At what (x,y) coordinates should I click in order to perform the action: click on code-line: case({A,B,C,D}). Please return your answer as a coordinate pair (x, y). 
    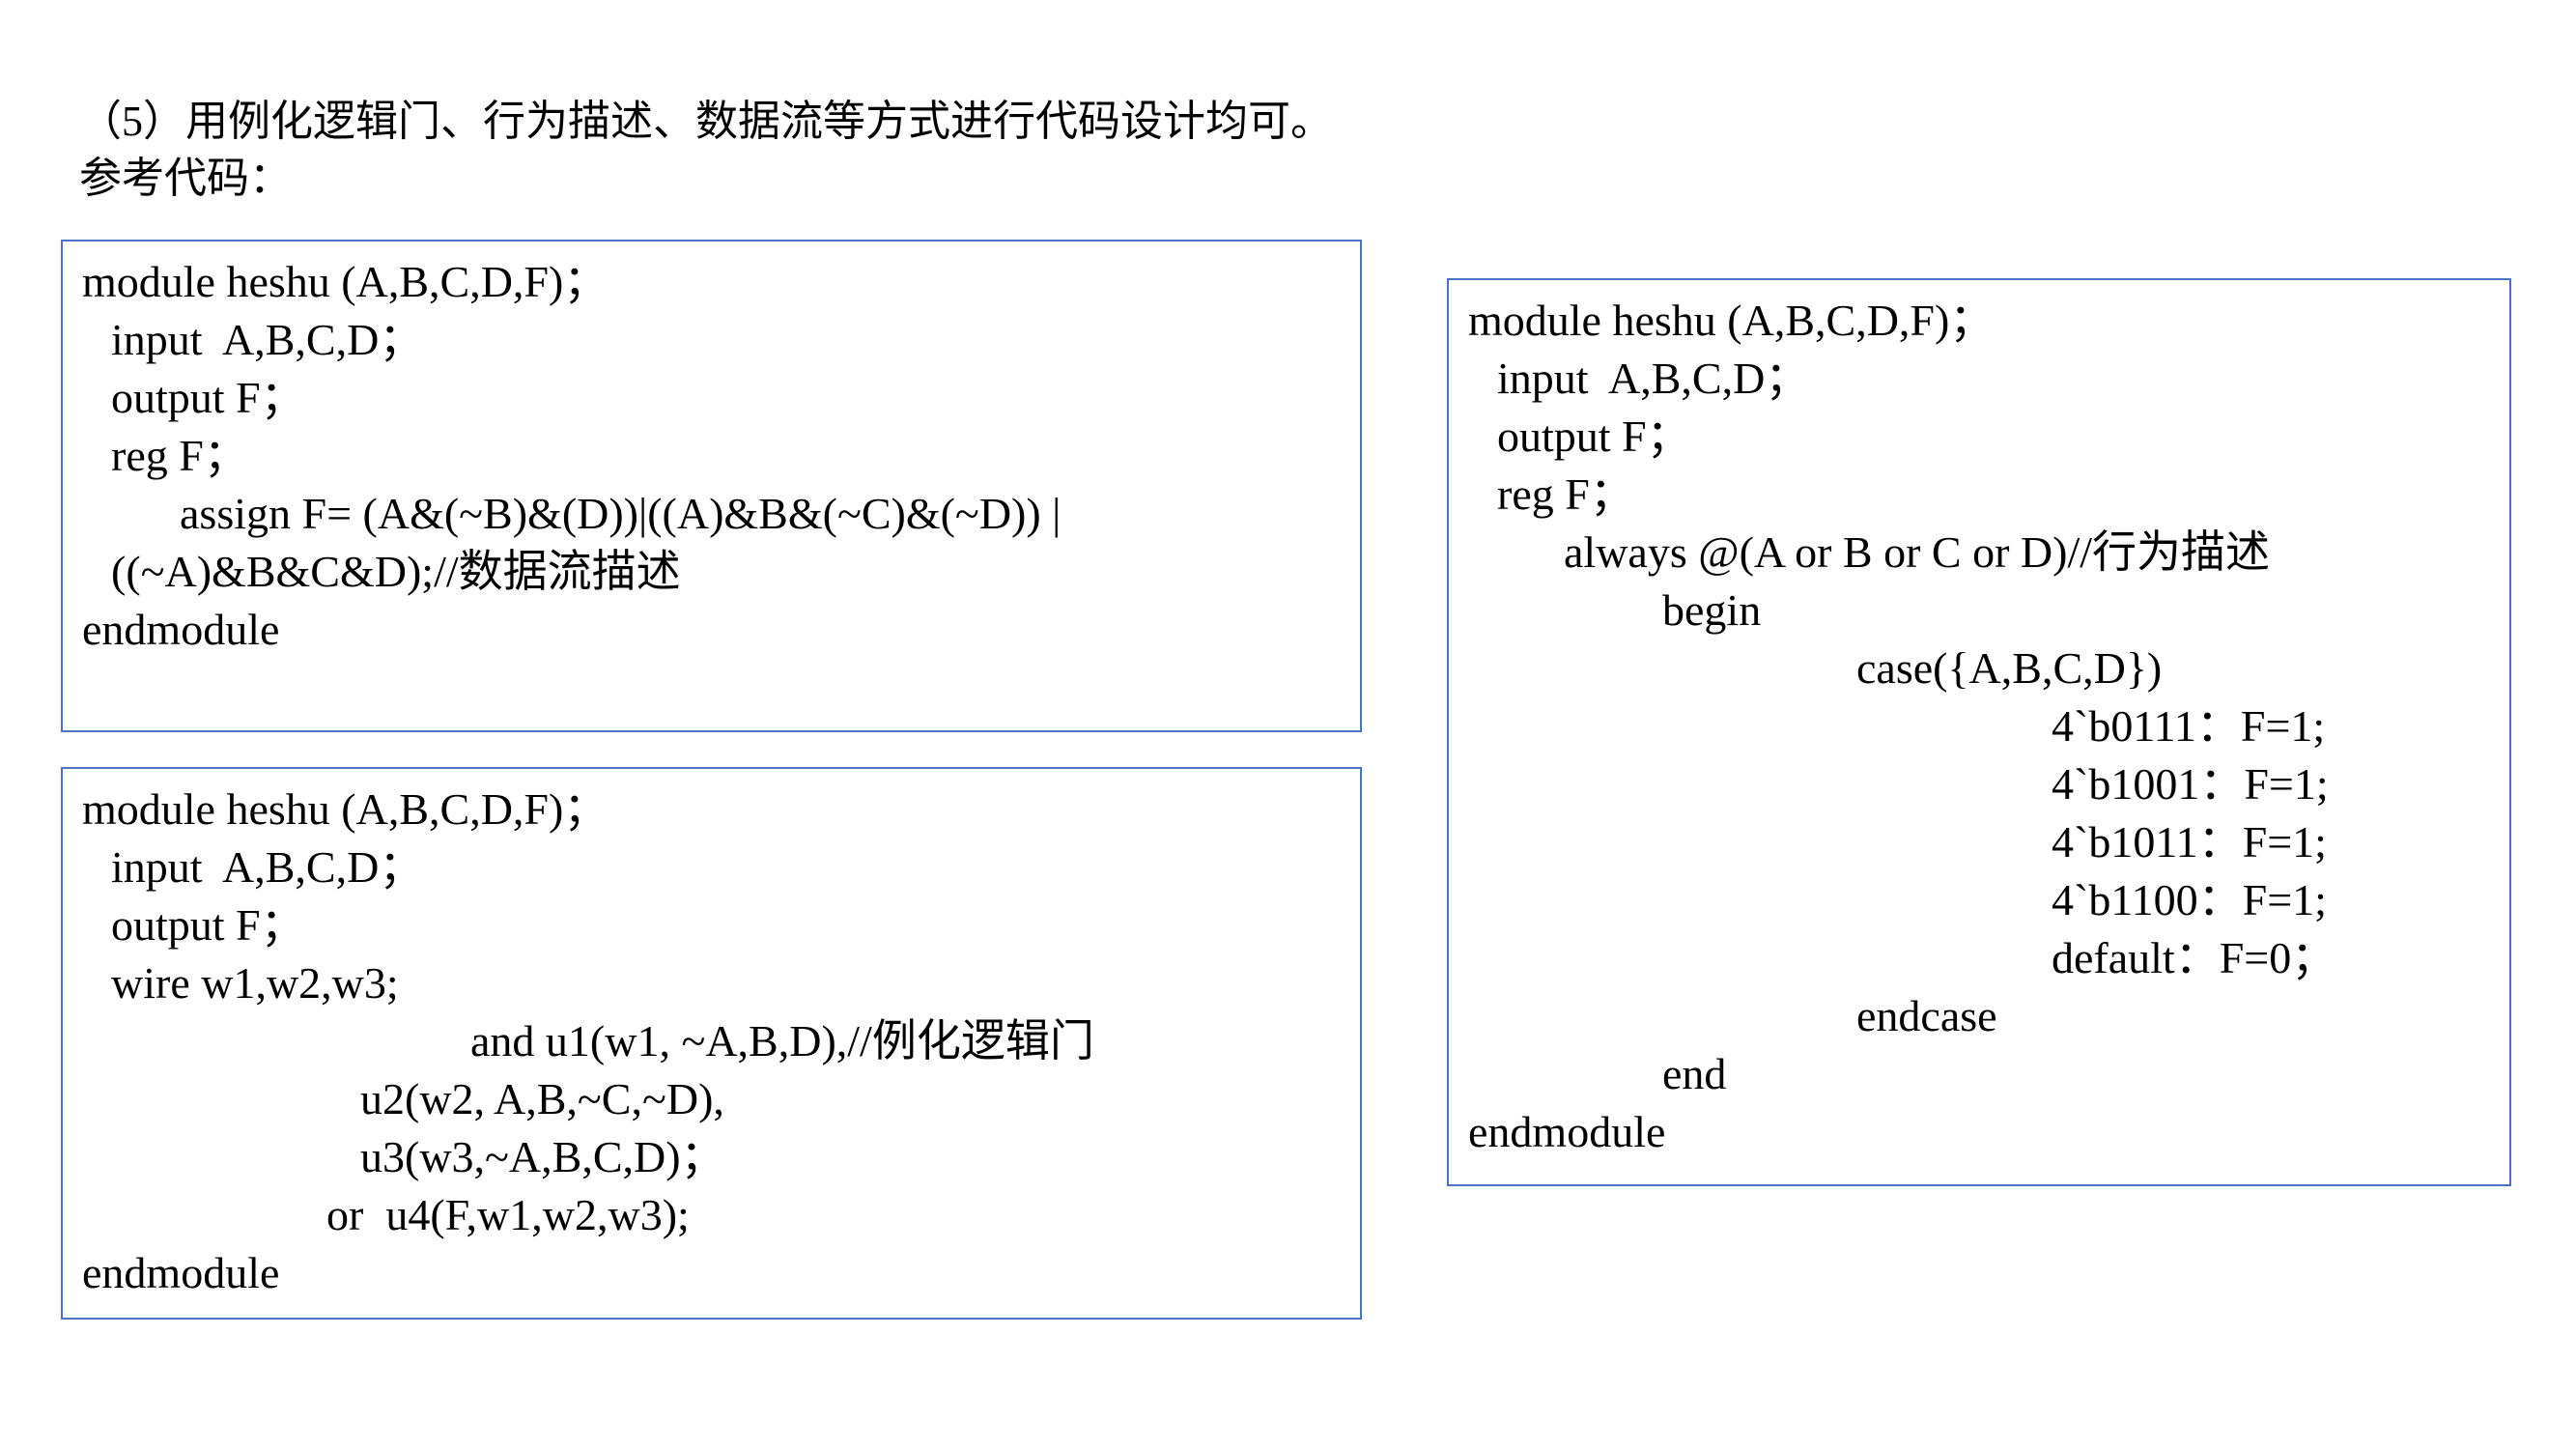
    Looking at the image, I should click on (2009, 668).